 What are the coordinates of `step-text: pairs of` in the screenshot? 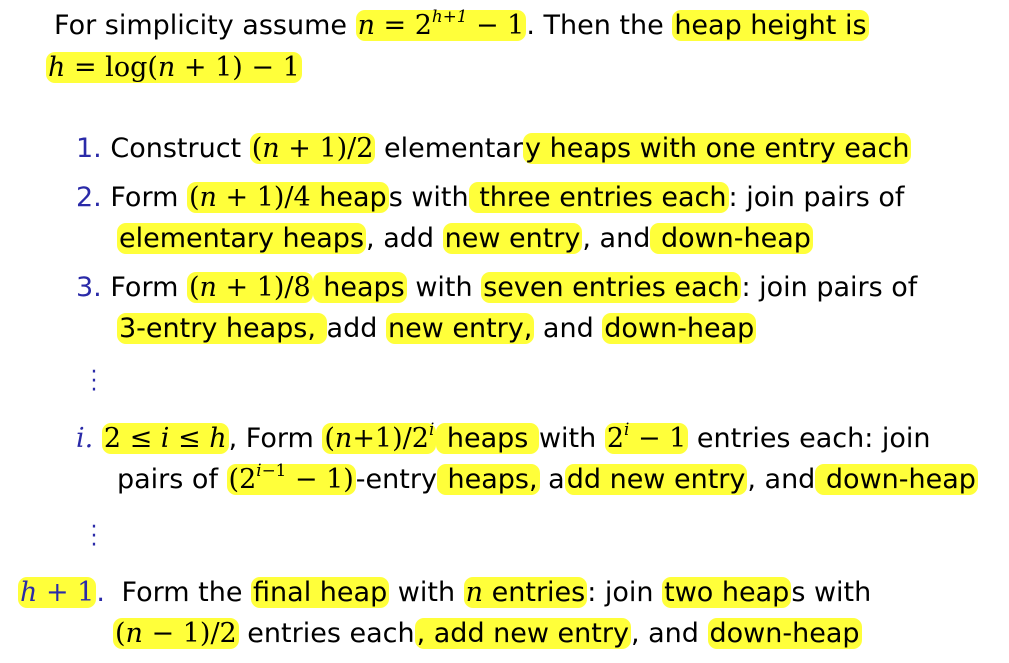 It's located at (172, 479).